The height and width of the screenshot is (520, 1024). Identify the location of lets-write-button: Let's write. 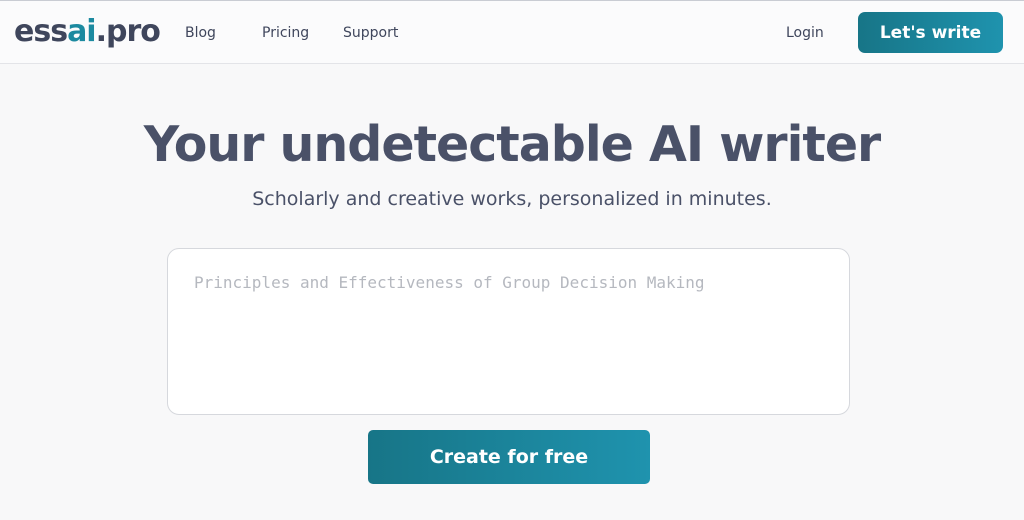
(930, 32).